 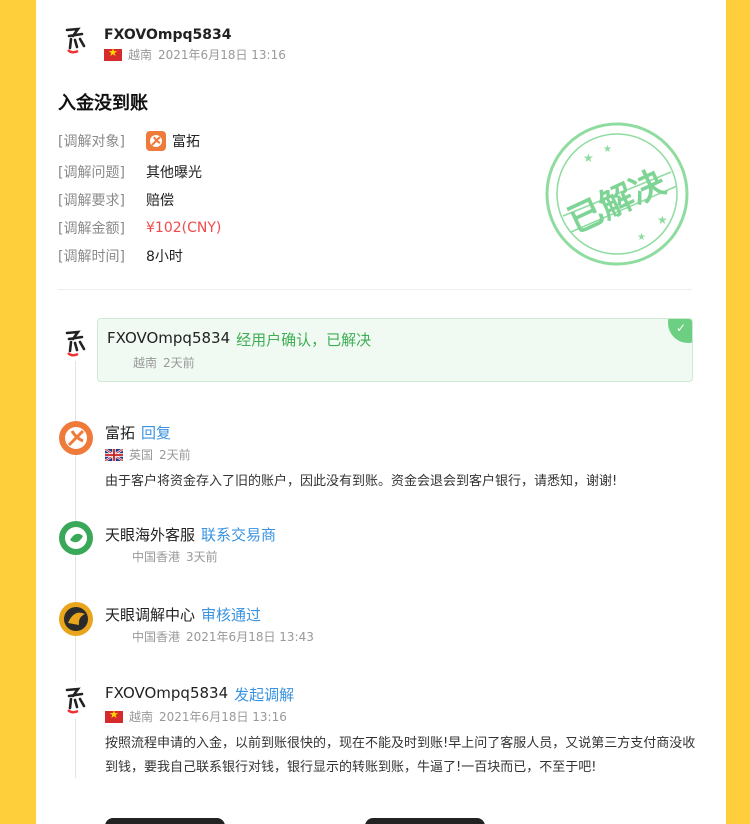 What do you see at coordinates (76, 619) in the screenshot?
I see `mediation-center-avatar` at bounding box center [76, 619].